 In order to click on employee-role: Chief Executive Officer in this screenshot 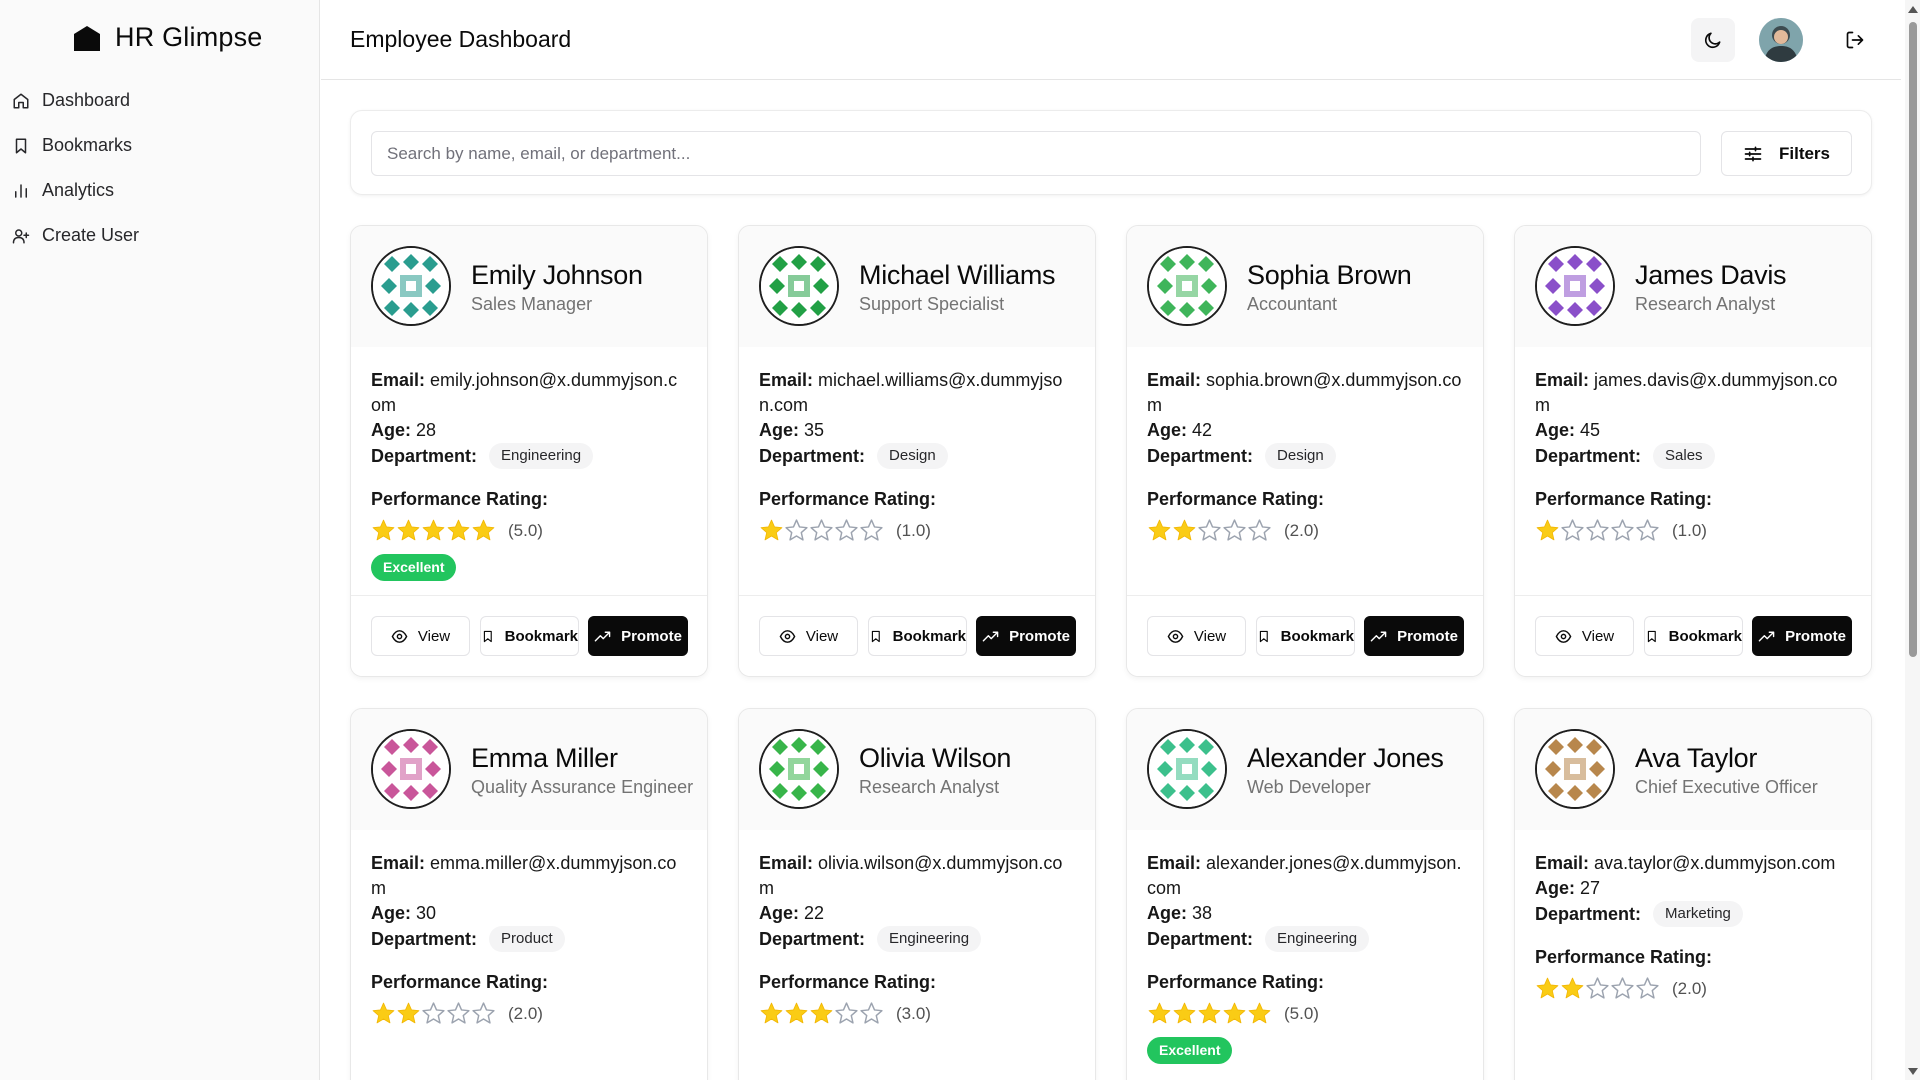, I will do `click(1726, 787)`.